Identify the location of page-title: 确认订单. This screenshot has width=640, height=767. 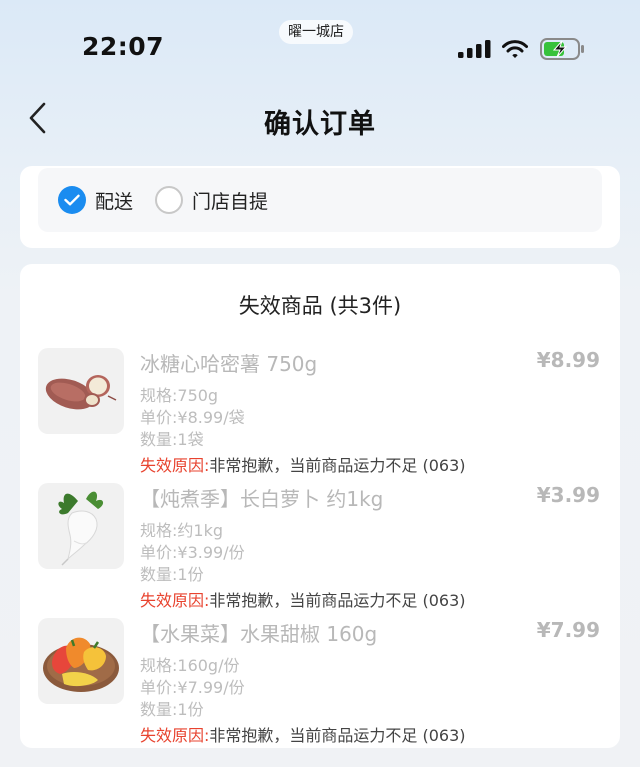
(320, 124).